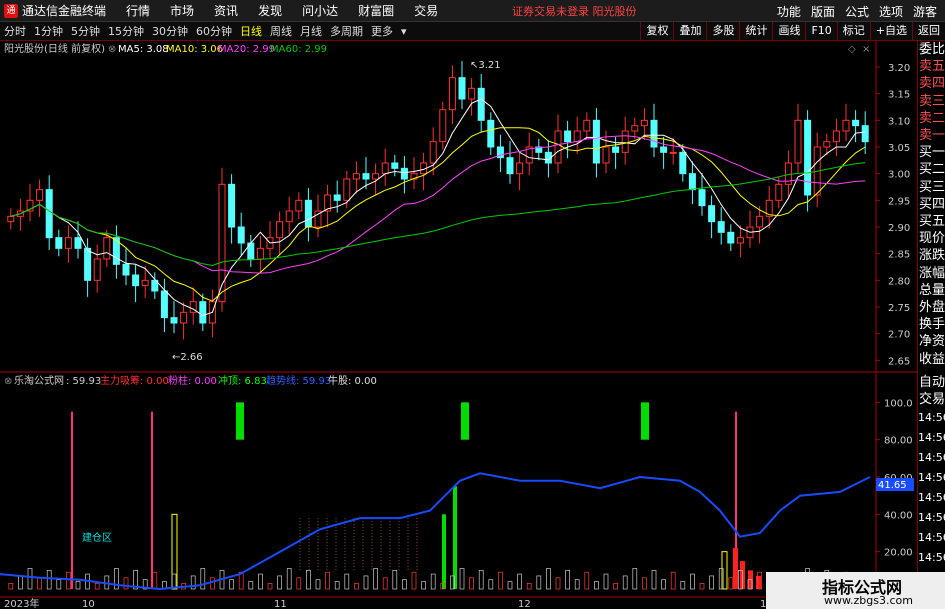  Describe the element at coordinates (823, 11) in the screenshot. I see `menu-layout: 版面` at that location.